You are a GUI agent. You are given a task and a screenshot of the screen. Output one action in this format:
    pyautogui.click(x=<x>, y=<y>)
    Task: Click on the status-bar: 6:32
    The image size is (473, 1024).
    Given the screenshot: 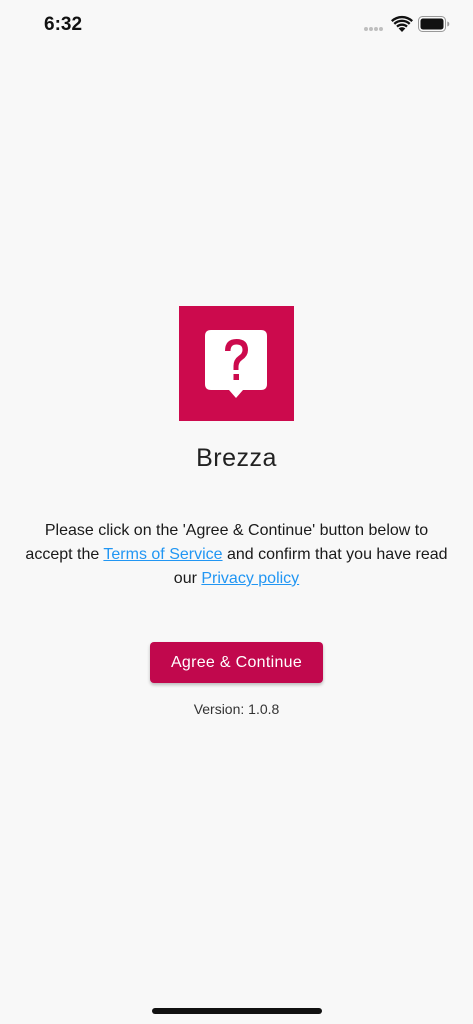 What is the action you would take?
    pyautogui.click(x=236, y=26)
    